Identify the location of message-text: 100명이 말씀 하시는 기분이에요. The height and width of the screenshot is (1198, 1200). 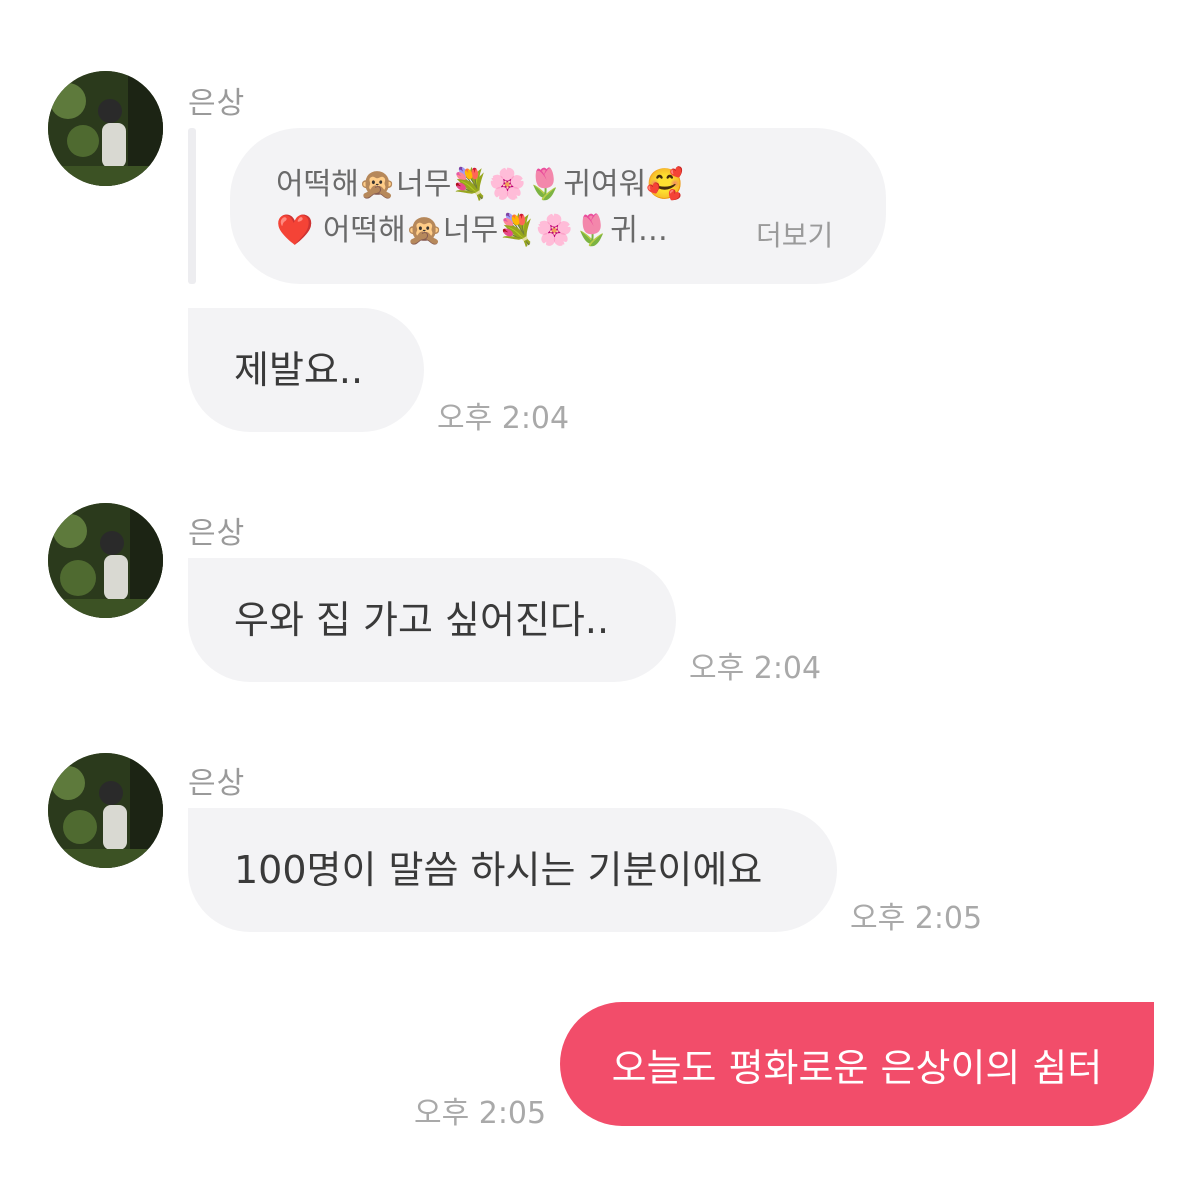
(498, 870).